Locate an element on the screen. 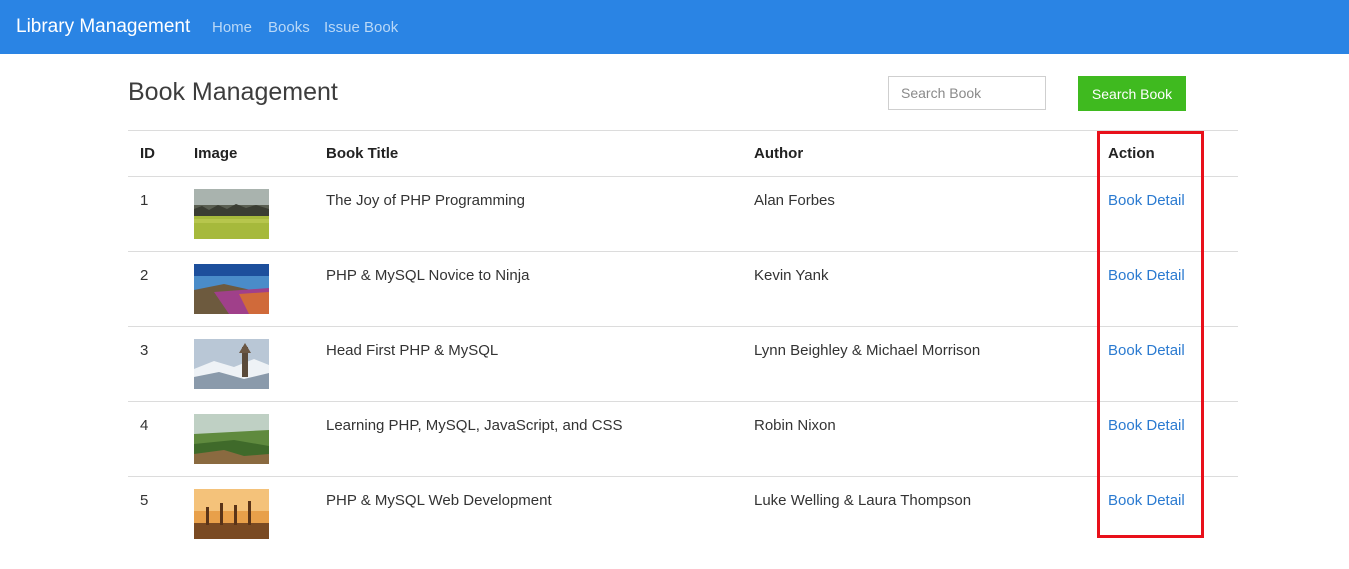 This screenshot has width=1349, height=569. table-header-row: ID Image Book Title Author Action is located at coordinates (683, 153).